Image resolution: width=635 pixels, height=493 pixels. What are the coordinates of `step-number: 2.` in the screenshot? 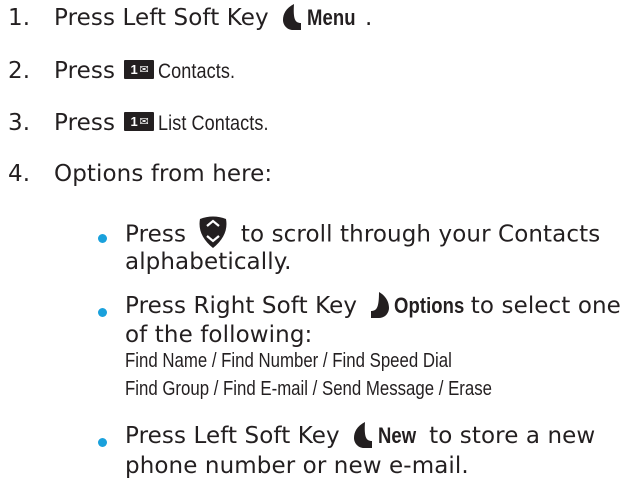 It's located at (19, 71).